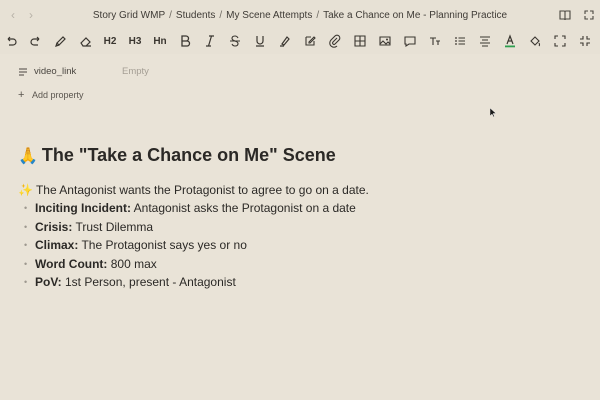 The image size is (600, 400). Describe the element at coordinates (190, 266) in the screenshot. I see `list-item: • Word Count: 800 max` at that location.